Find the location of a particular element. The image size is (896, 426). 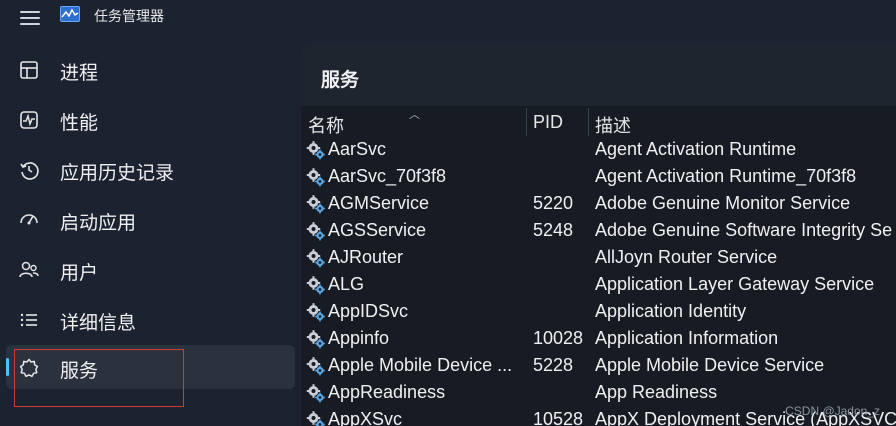

service-pid: 10028 is located at coordinates (558, 338).